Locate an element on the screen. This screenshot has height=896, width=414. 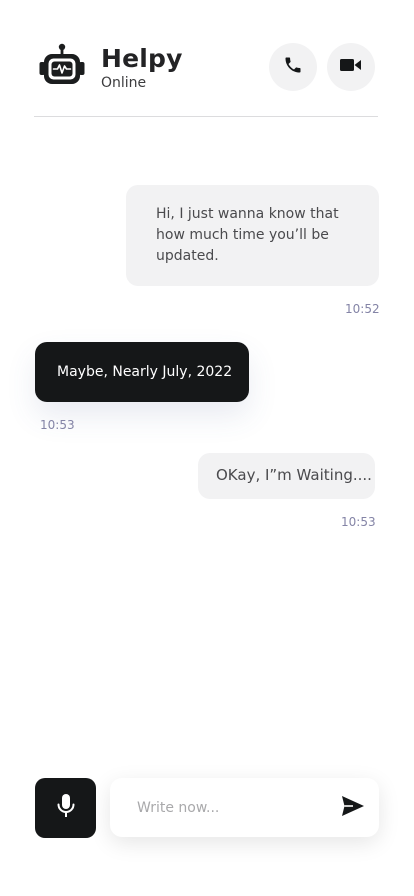
video-camera-icon is located at coordinates (351, 67).